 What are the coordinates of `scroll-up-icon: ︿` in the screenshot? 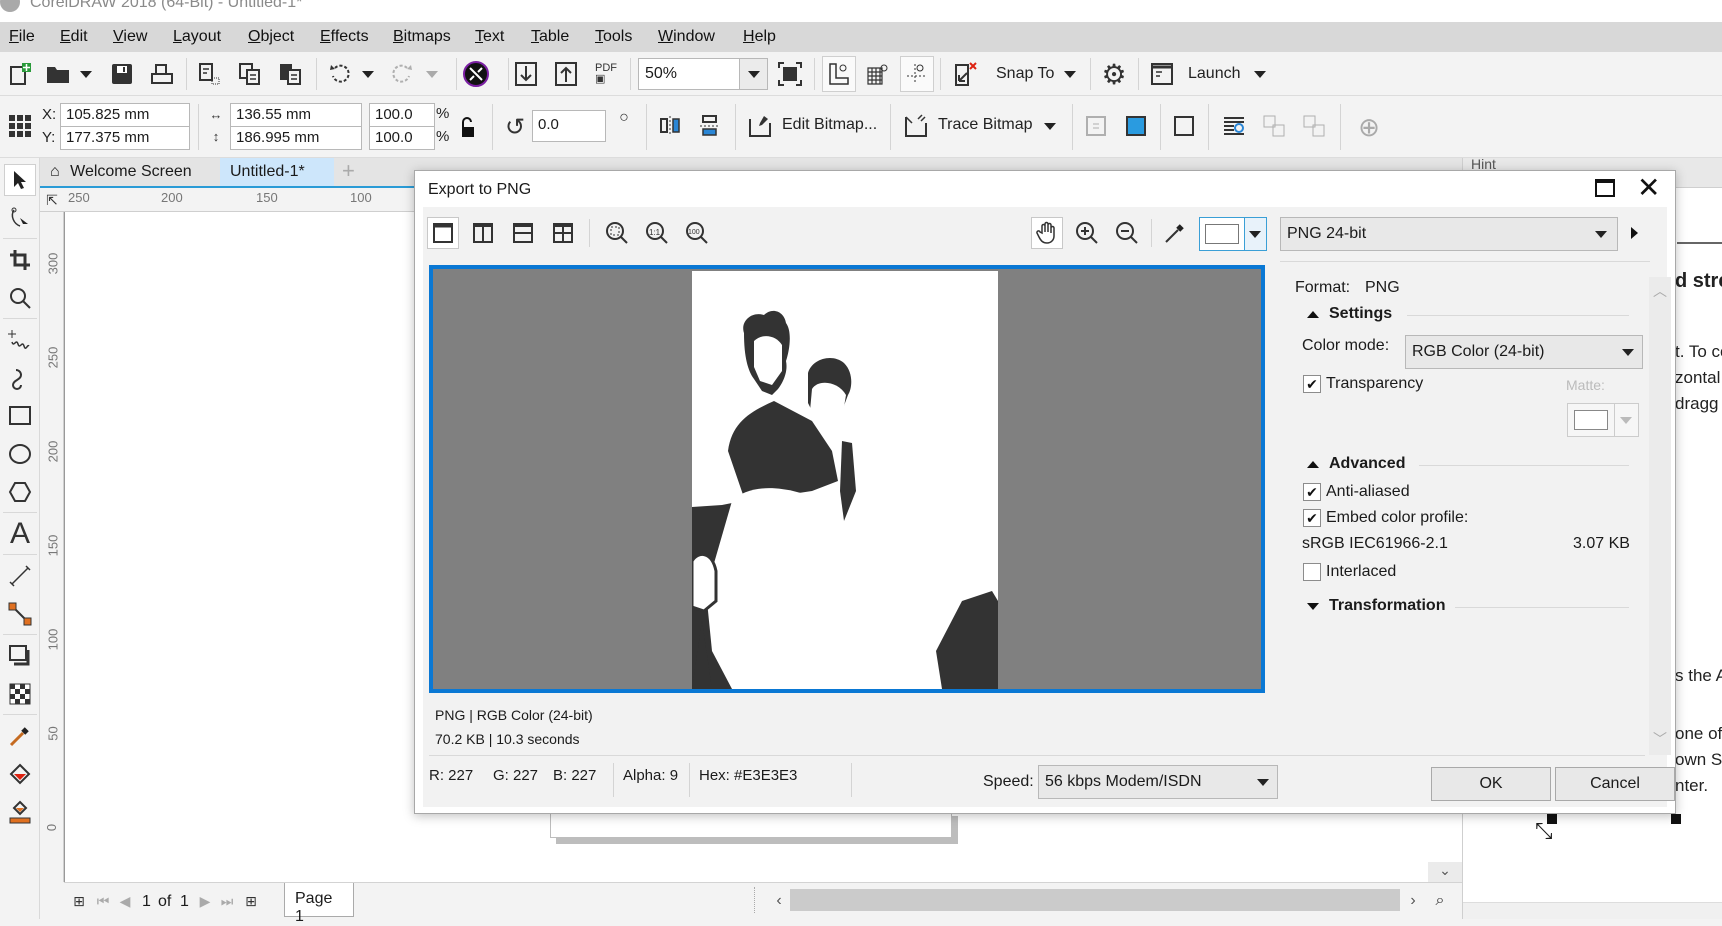 It's located at (1660, 291).